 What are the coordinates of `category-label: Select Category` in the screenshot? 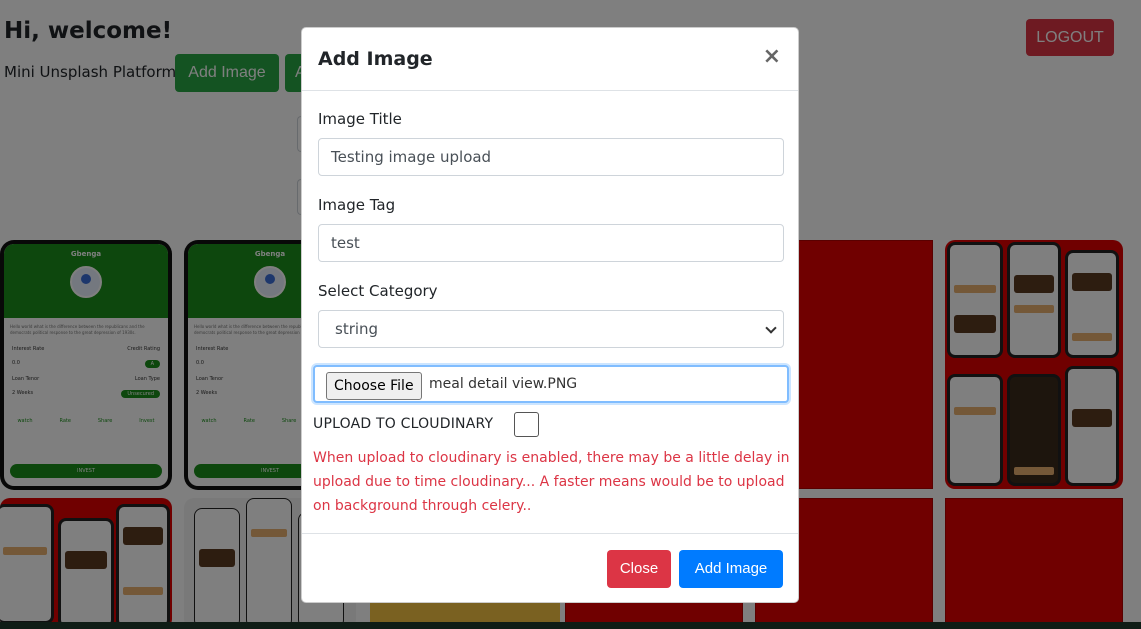 It's located at (378, 291).